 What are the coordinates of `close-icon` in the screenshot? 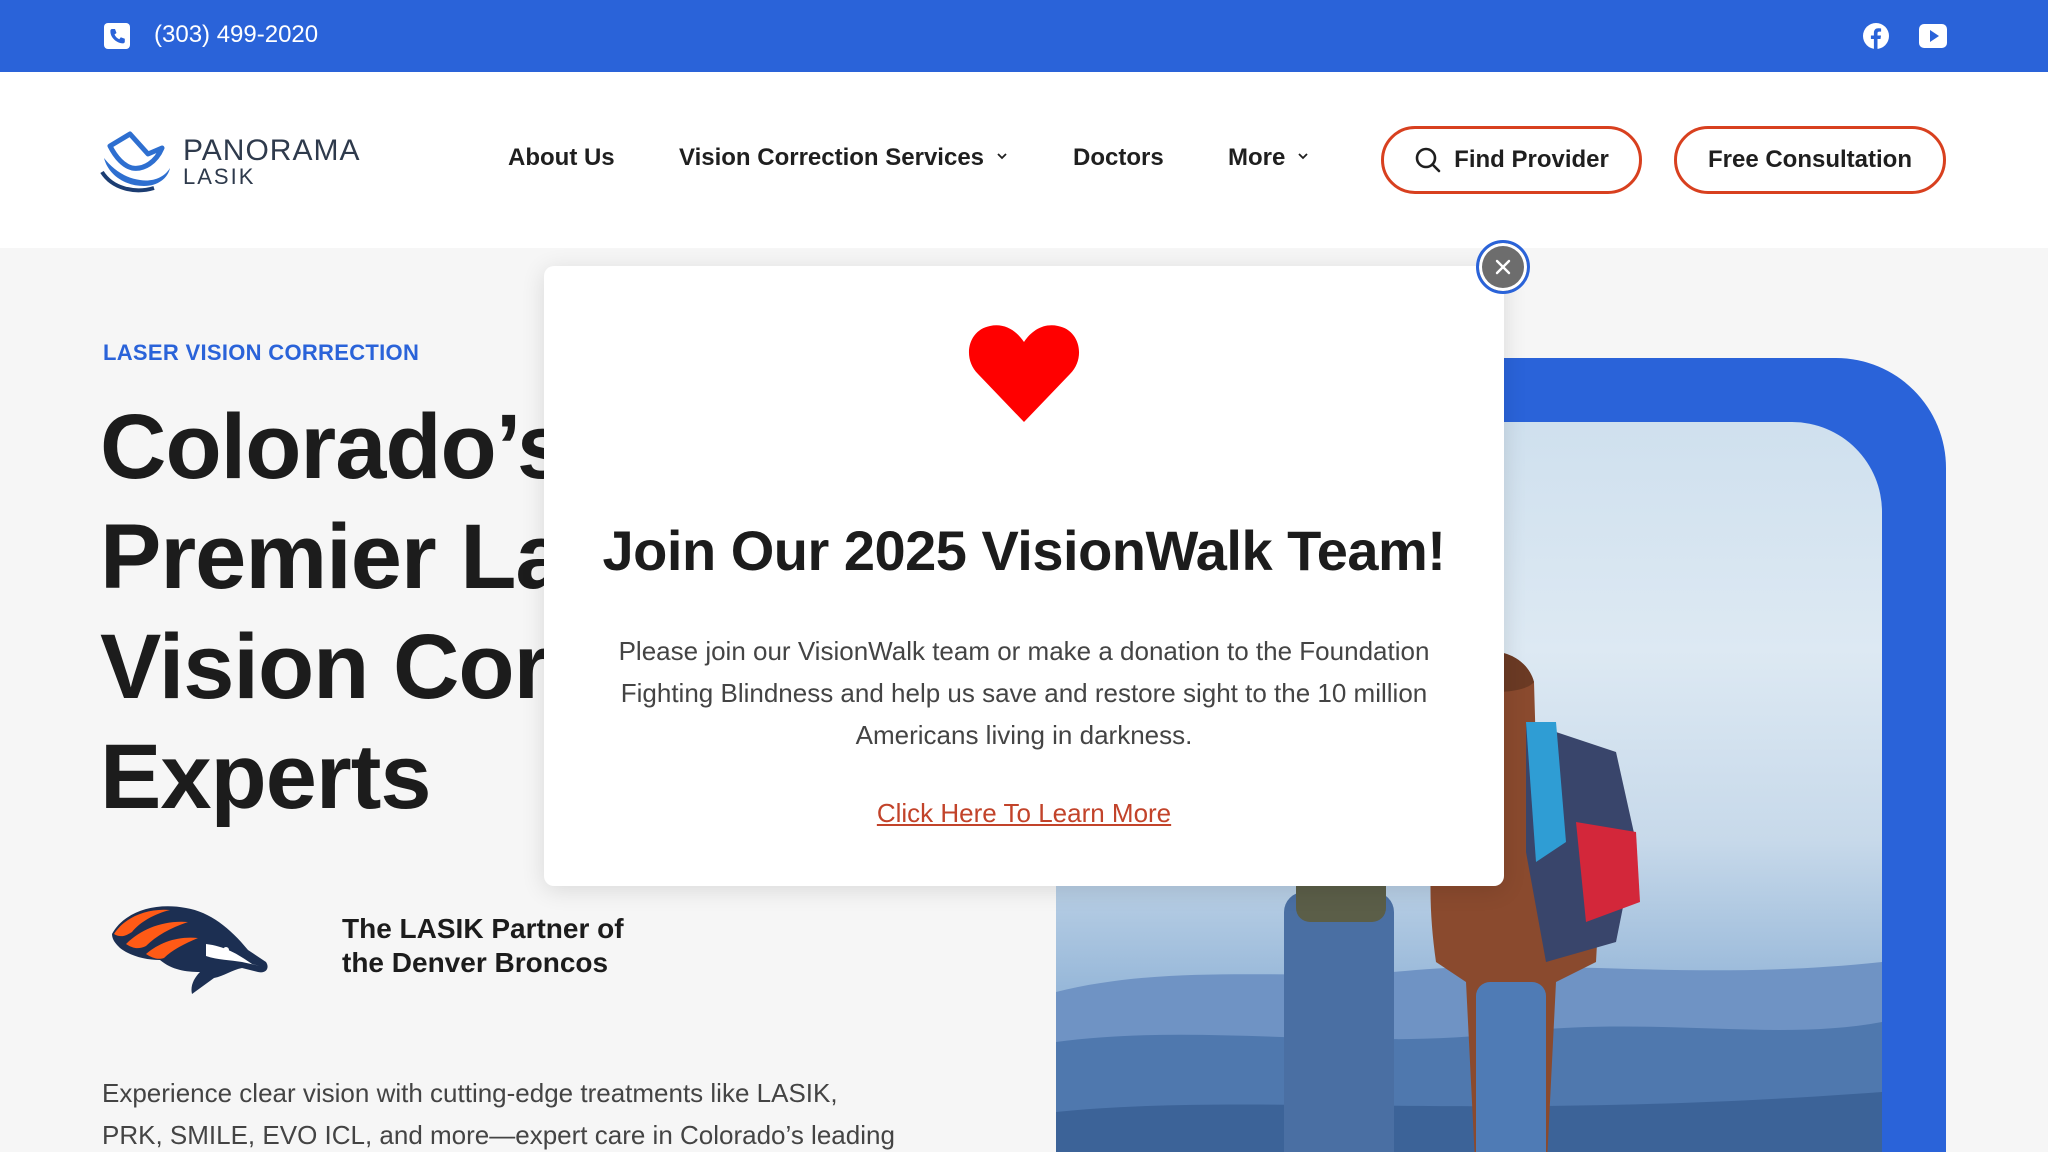 It's located at (1503, 267).